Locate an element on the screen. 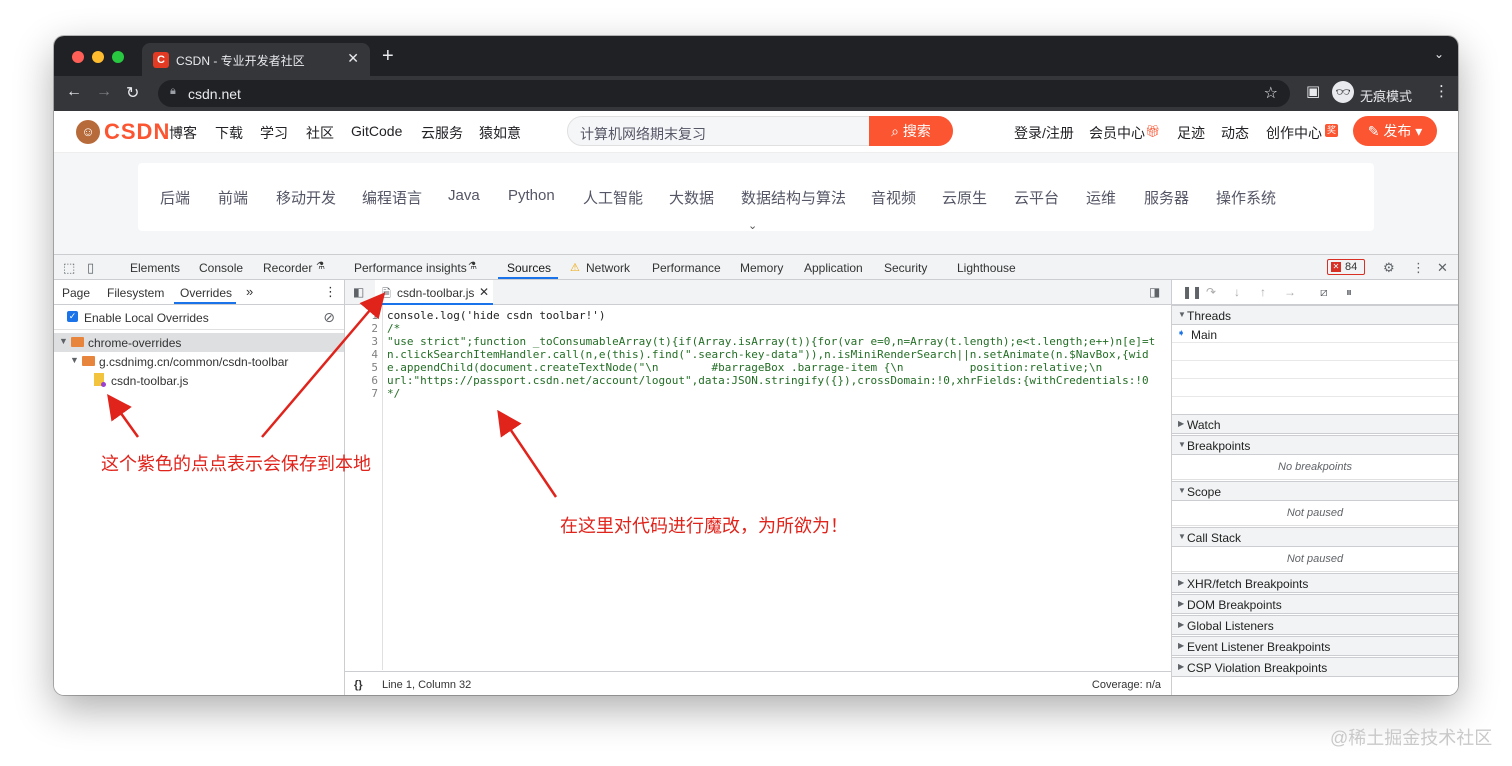  tree-root: ▼ chrome-overrides is located at coordinates (199, 342).